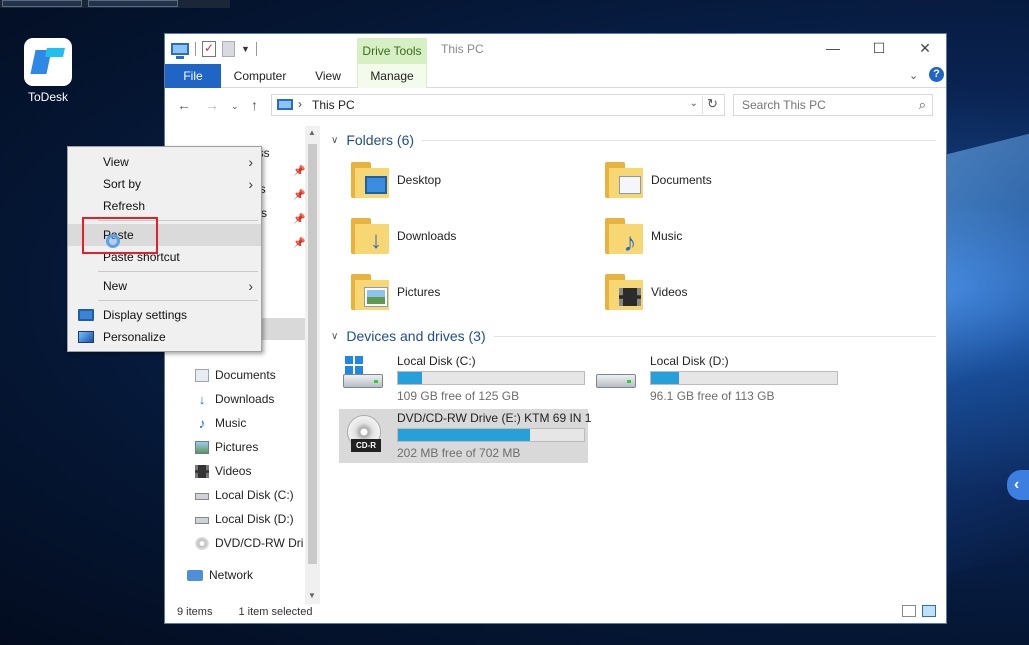 The height and width of the screenshot is (645, 1029). I want to click on nav-scrollbar: ▲ ▼, so click(312, 365).